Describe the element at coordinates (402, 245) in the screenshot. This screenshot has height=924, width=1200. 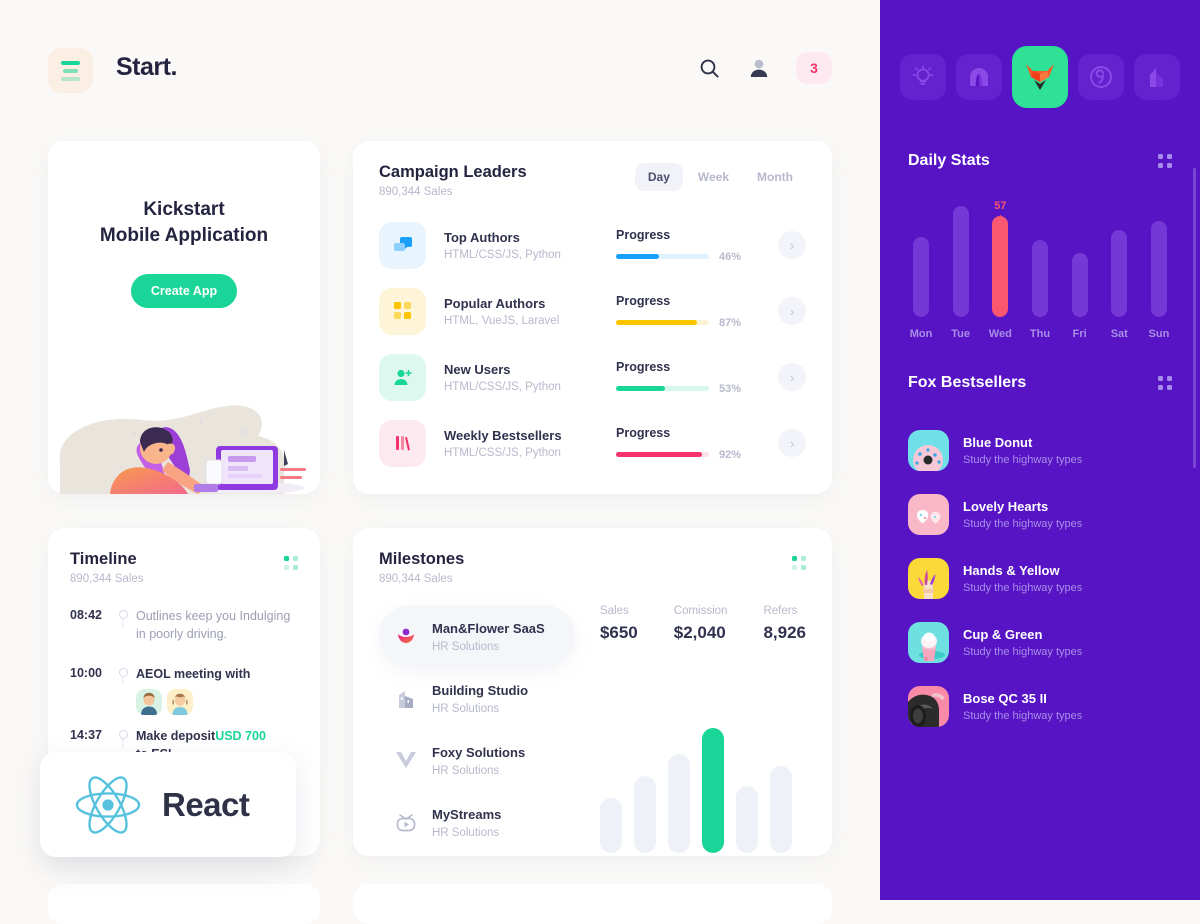
I see `chat-bubbles-icon` at that location.